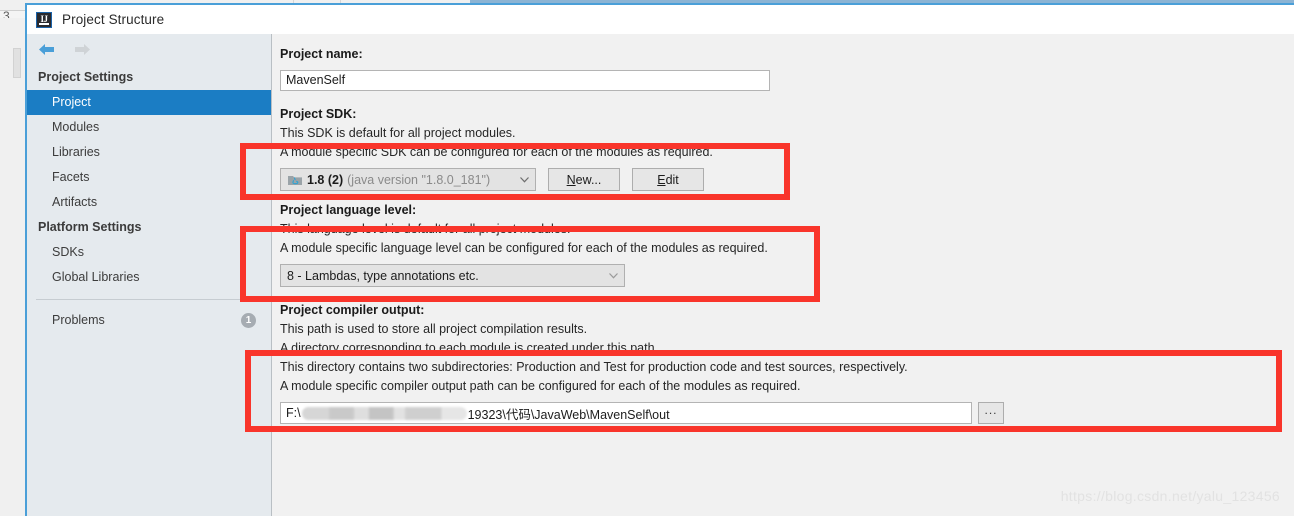 The width and height of the screenshot is (1294, 516). Describe the element at coordinates (149, 252) in the screenshot. I see `sidebar-item-sdks: SDKs` at that location.